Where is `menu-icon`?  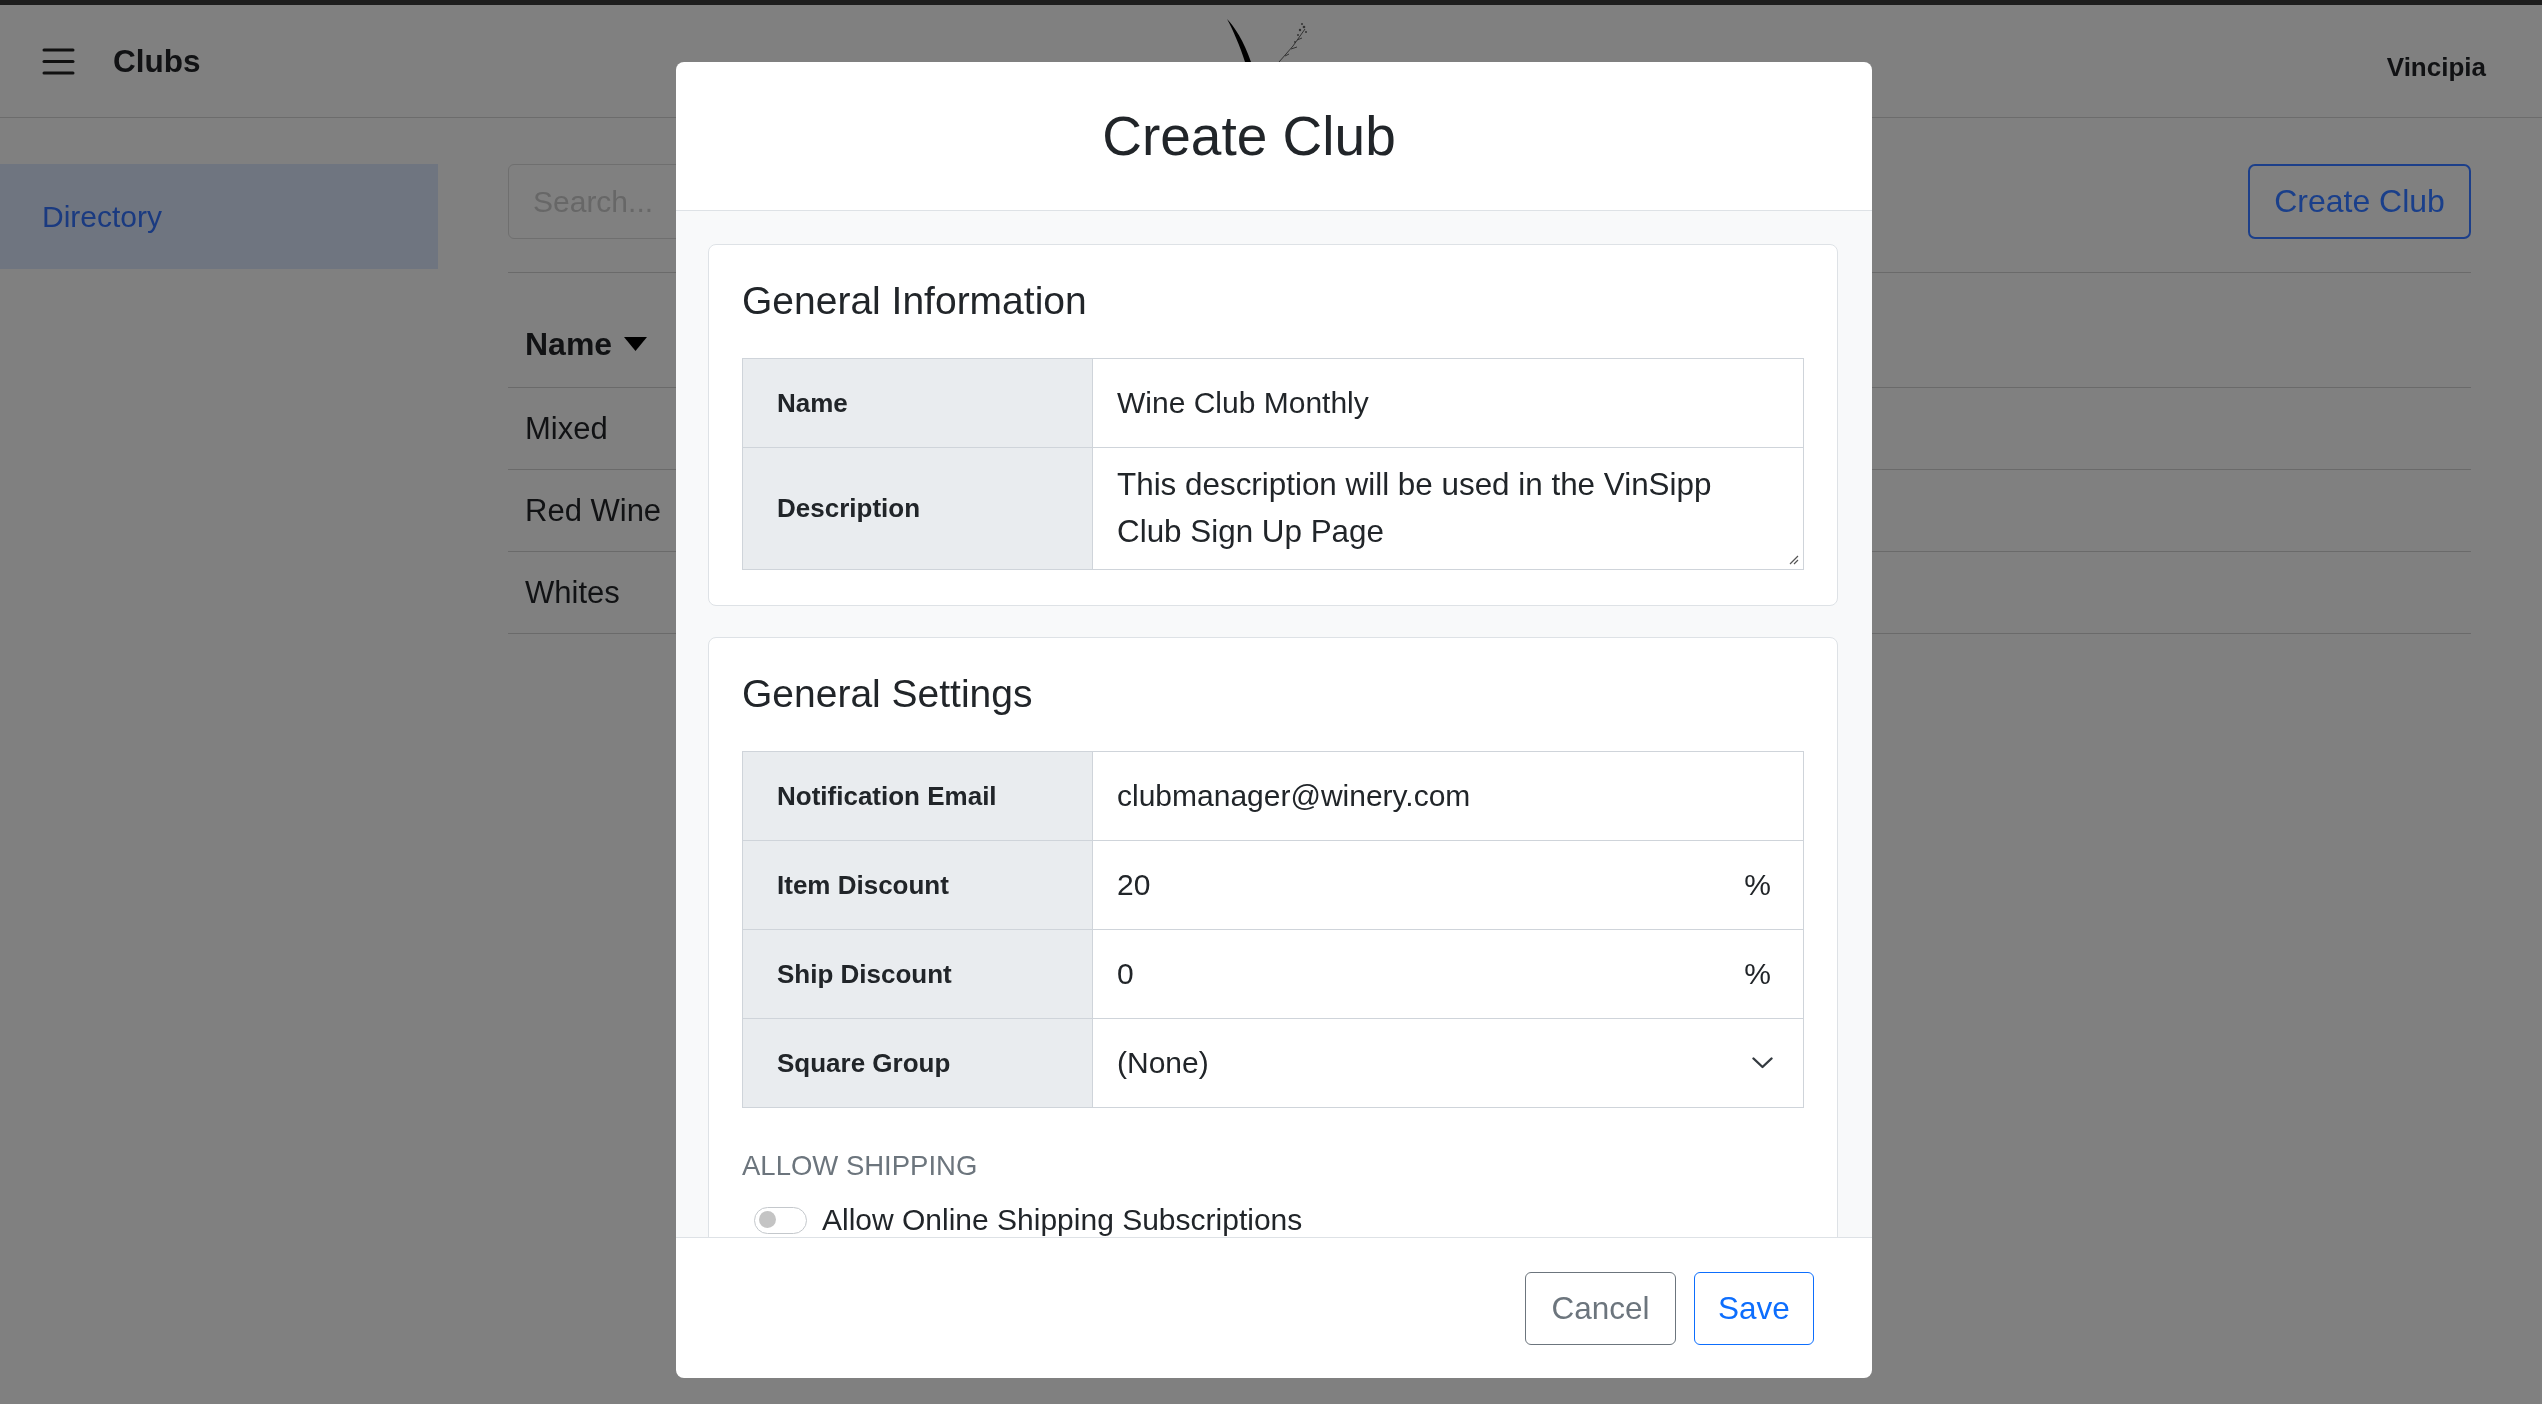 menu-icon is located at coordinates (58, 61).